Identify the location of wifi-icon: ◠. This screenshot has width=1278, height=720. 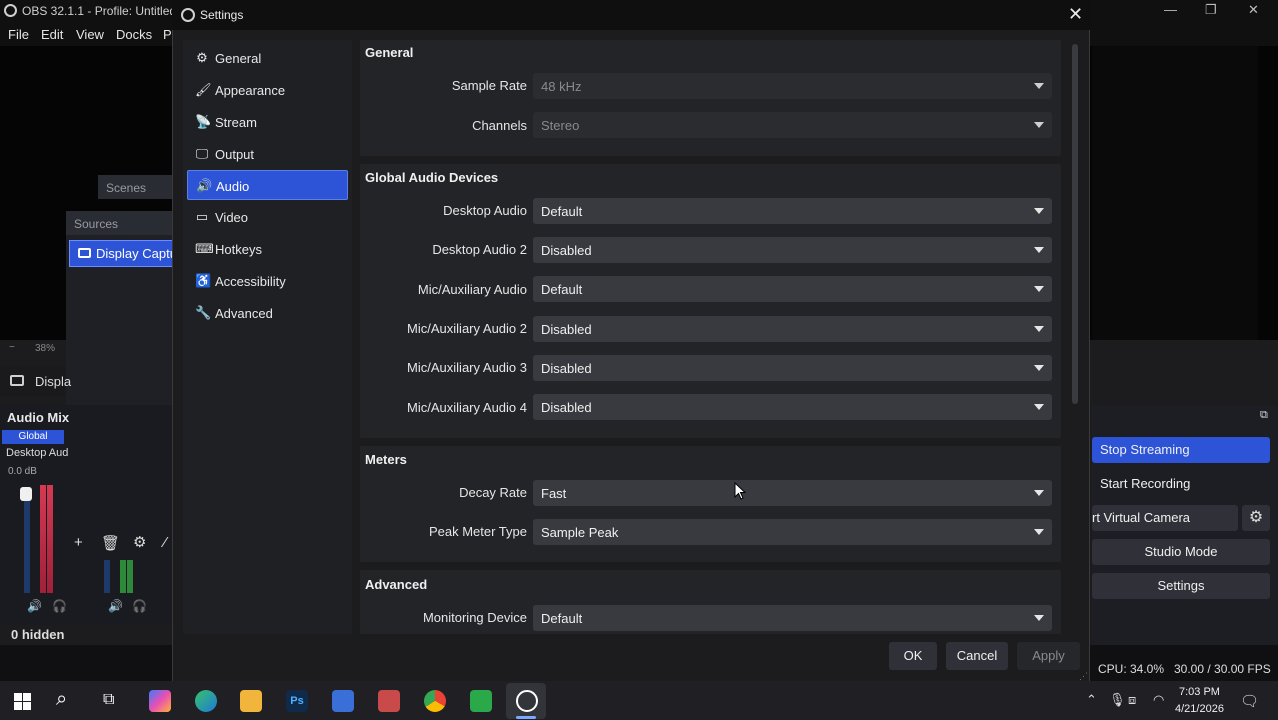
(1158, 700).